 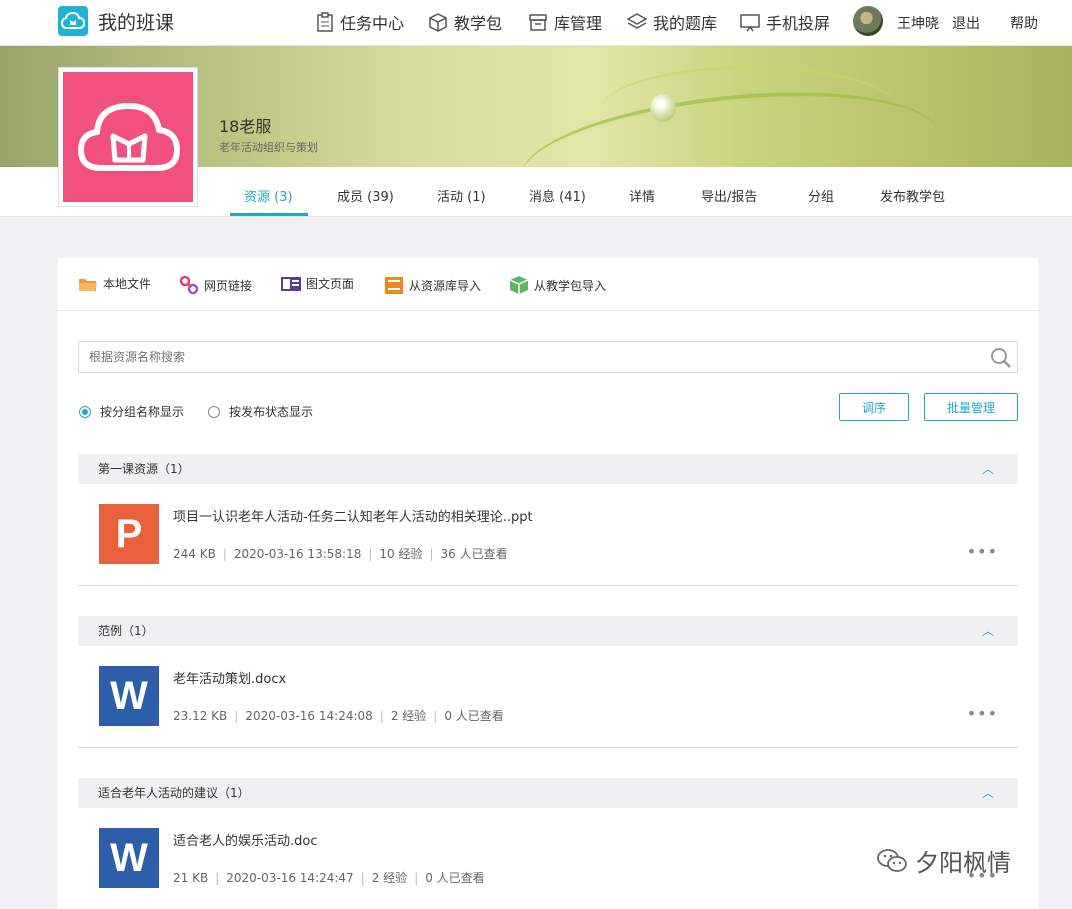 I want to click on nav-library: 库管理, so click(x=565, y=22).